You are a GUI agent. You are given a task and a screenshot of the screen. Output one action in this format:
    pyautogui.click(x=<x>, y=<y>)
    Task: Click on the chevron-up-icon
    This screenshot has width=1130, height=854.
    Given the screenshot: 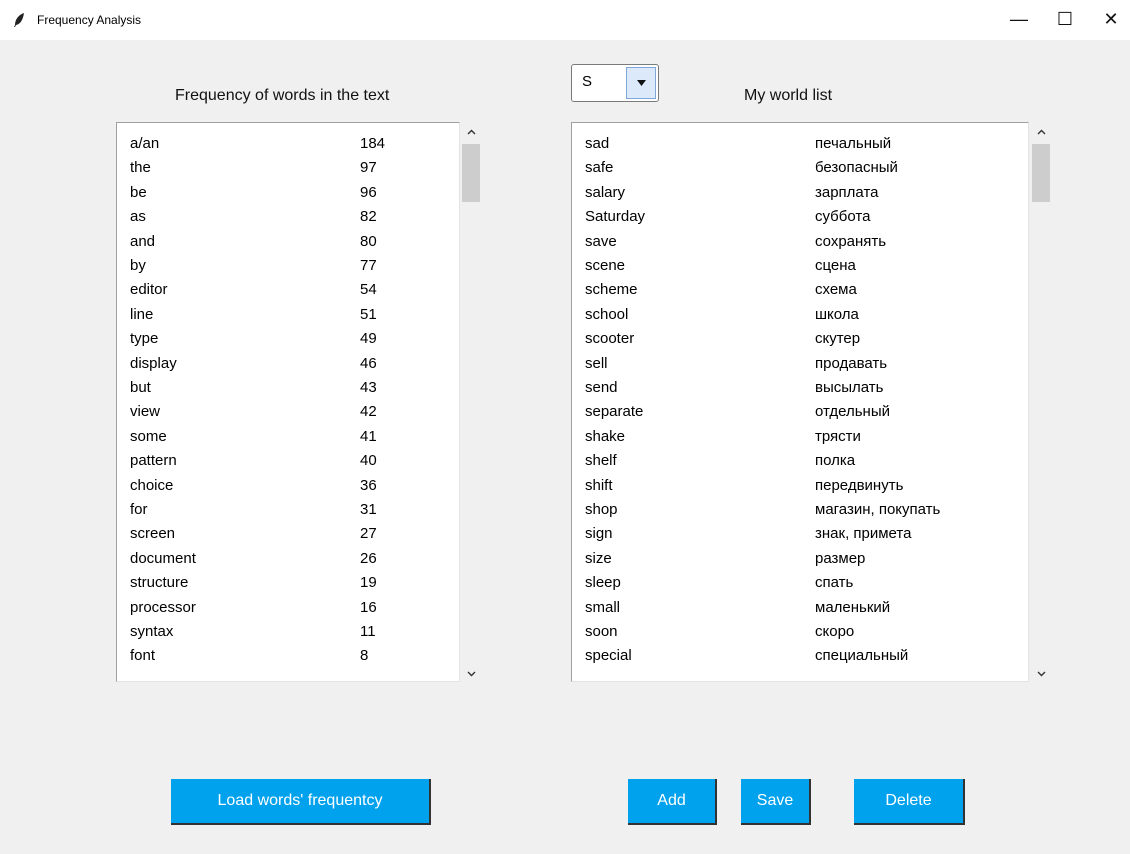 What is the action you would take?
    pyautogui.click(x=1041, y=132)
    